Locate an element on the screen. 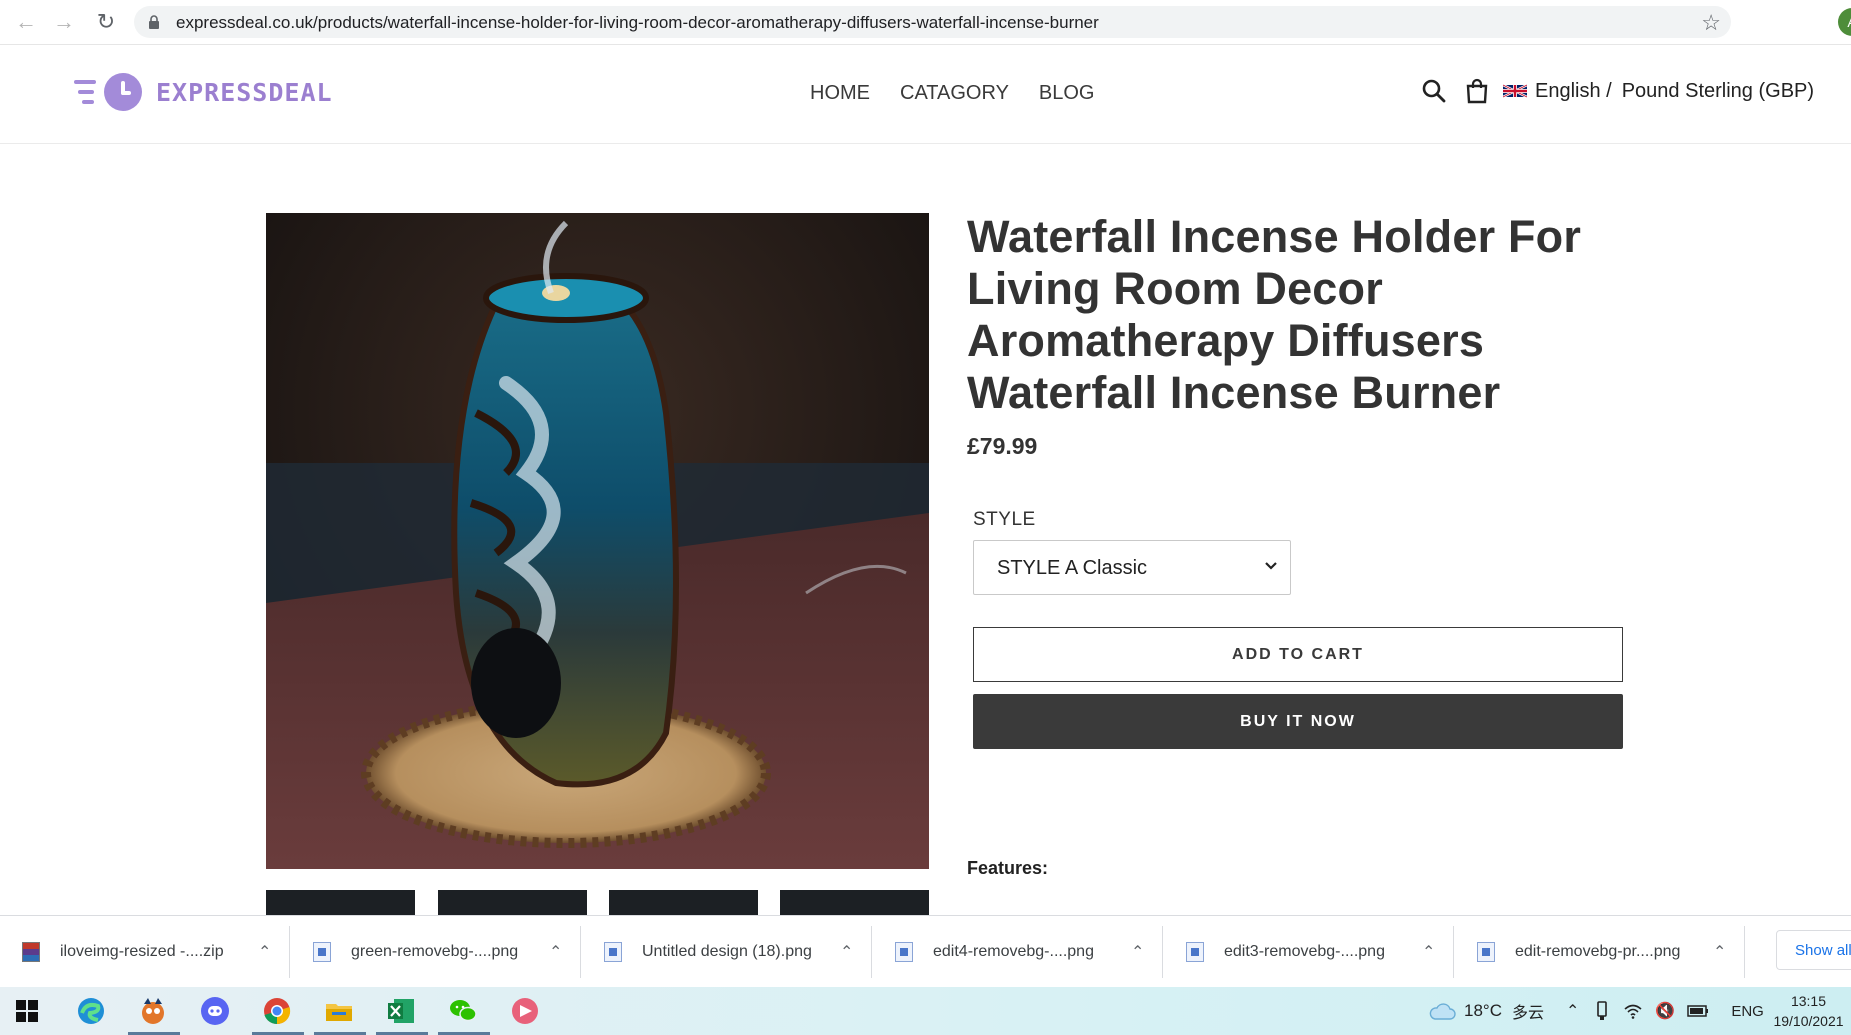 This screenshot has width=1851, height=1035. download-filename: Untitled design (18).png is located at coordinates (727, 951).